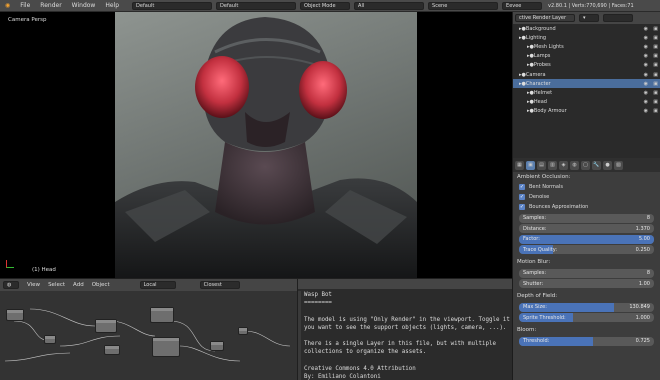 Image resolution: width=660 pixels, height=380 pixels. Describe the element at coordinates (586, 102) in the screenshot. I see `outliner-row: ▸ ● Head ◉ ▣` at that location.